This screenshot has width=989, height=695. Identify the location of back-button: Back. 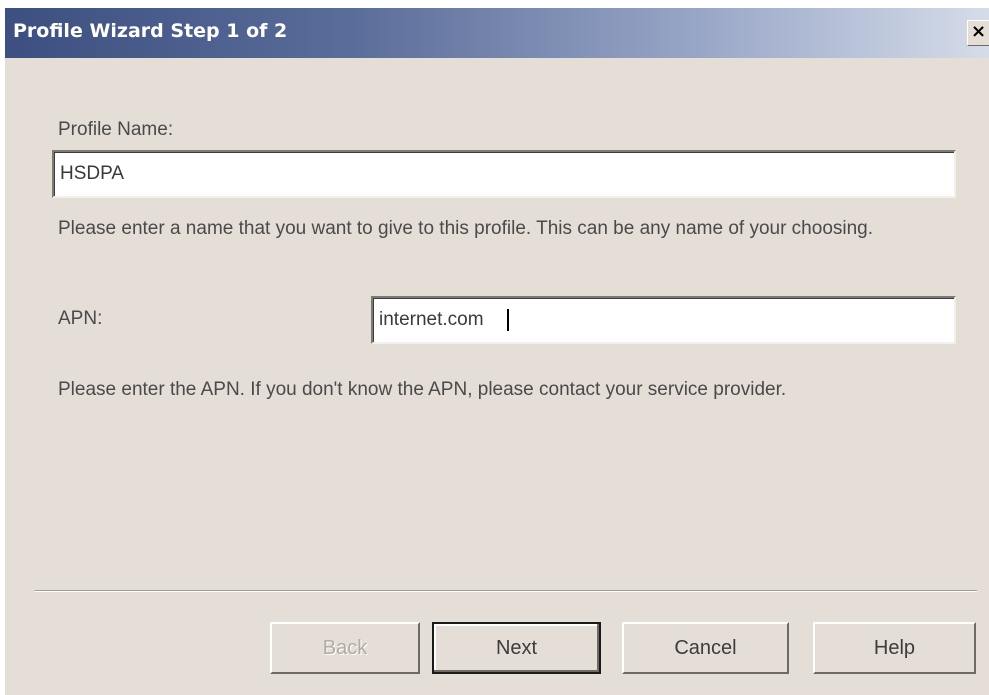
(345, 648).